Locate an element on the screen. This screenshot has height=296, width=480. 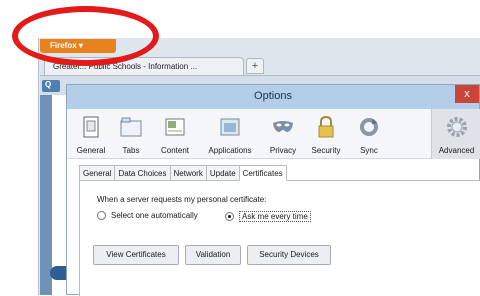
highlight-ring is located at coordinates (85, 36).